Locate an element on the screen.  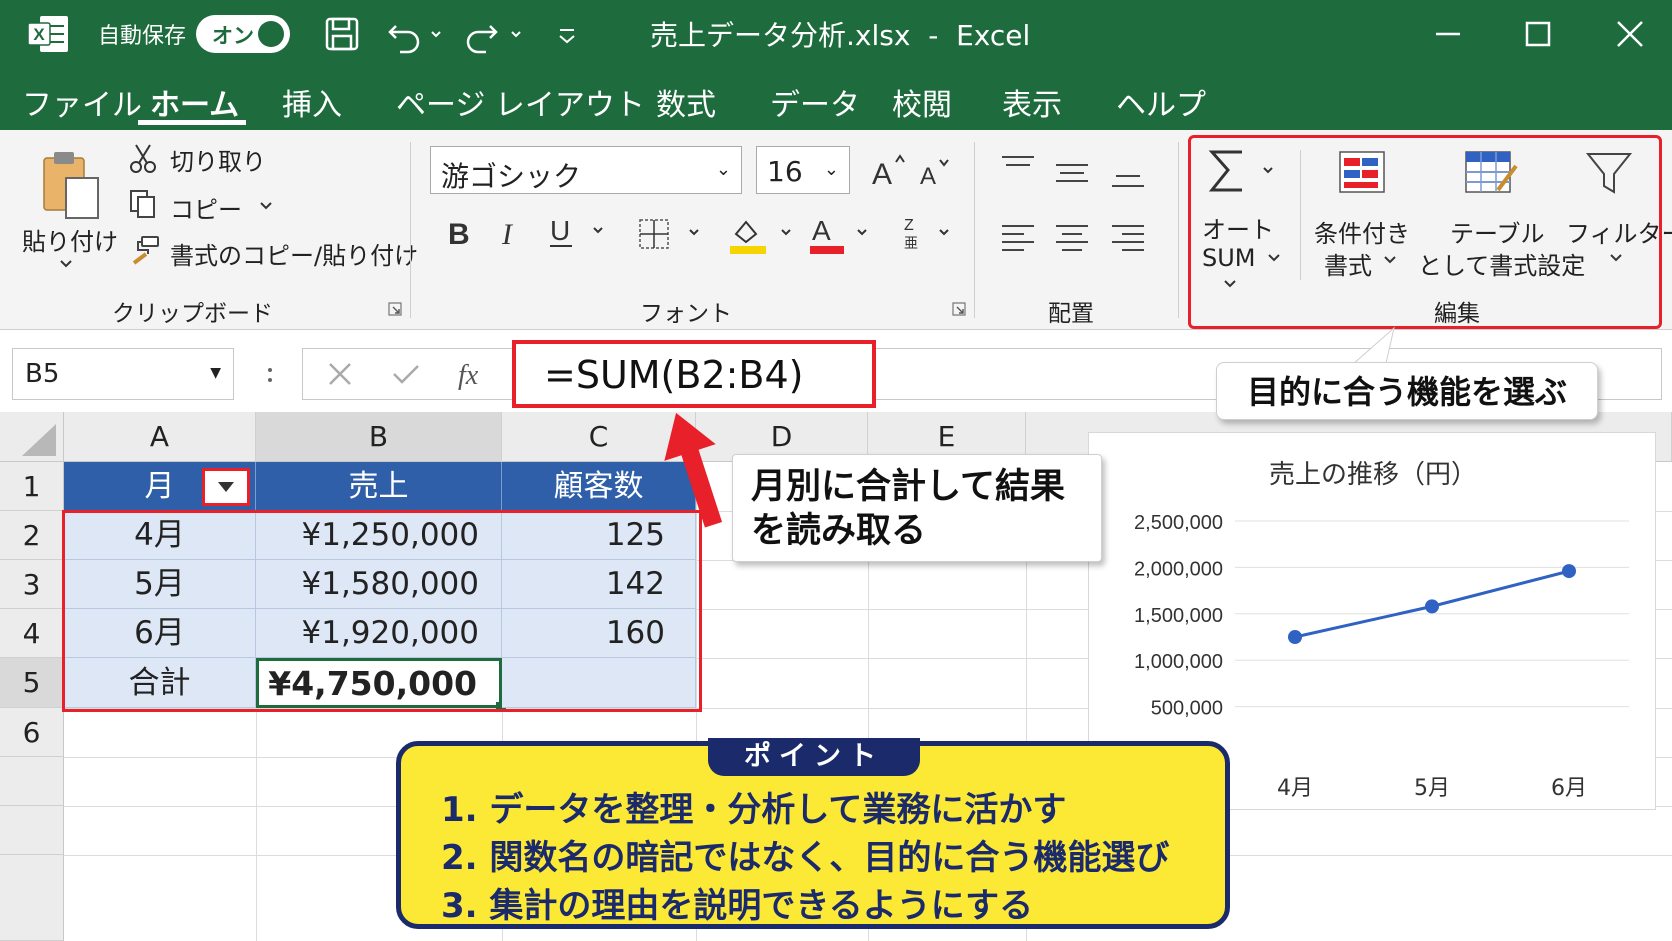
align-top-icon is located at coordinates (1018, 167).